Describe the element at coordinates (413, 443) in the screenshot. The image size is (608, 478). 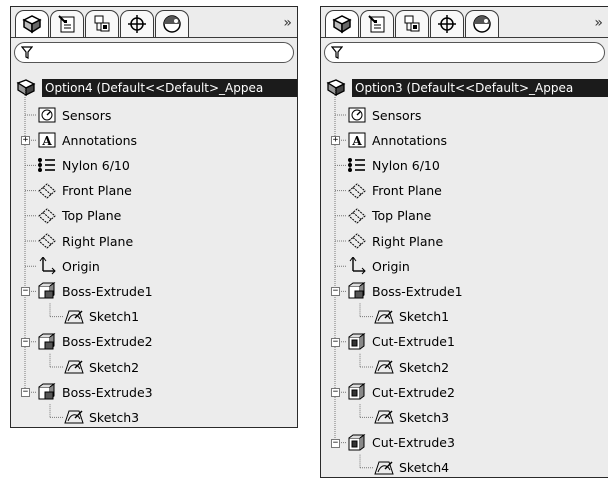
I see `tree-item-label: Cut-Extrude3` at that location.